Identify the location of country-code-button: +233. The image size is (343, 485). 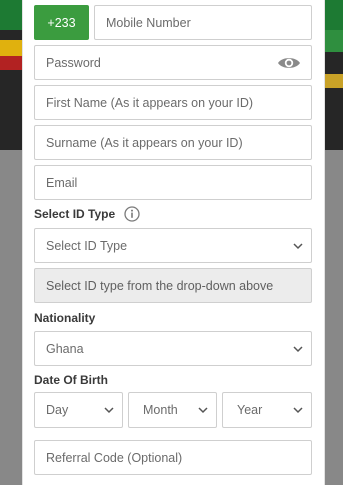
(61, 22).